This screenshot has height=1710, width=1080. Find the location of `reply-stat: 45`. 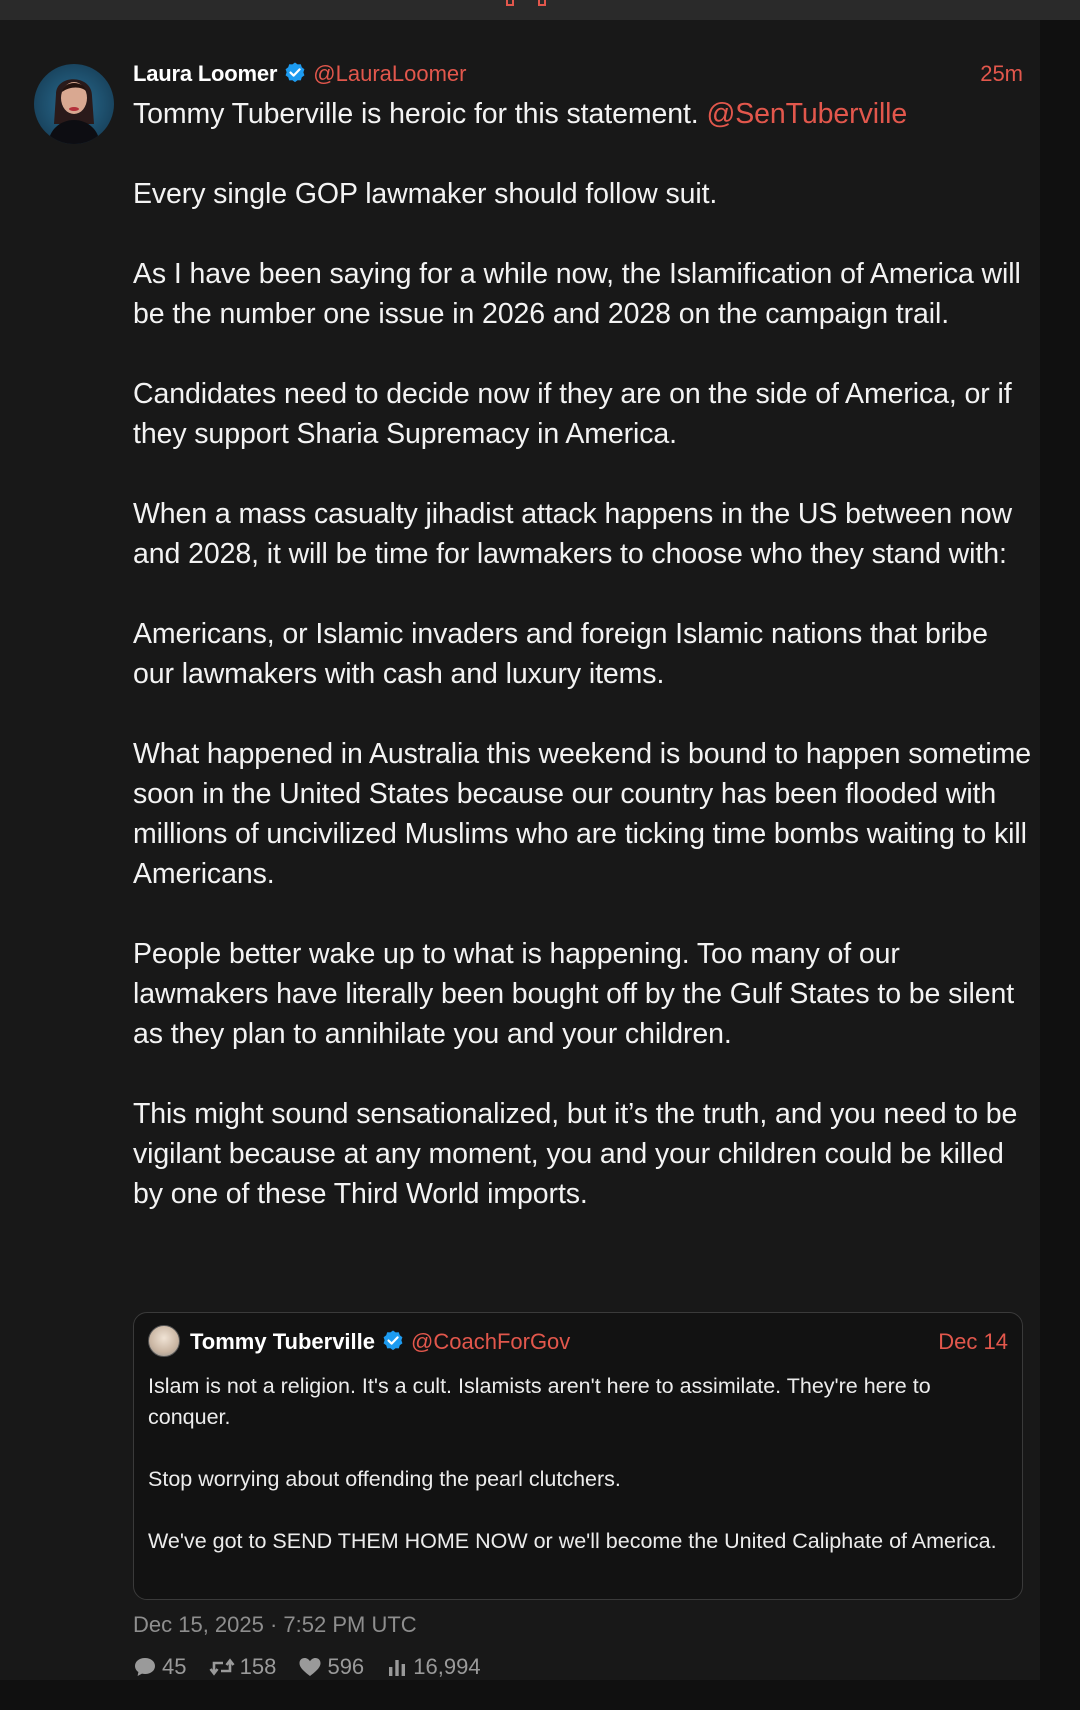

reply-stat: 45 is located at coordinates (159, 1667).